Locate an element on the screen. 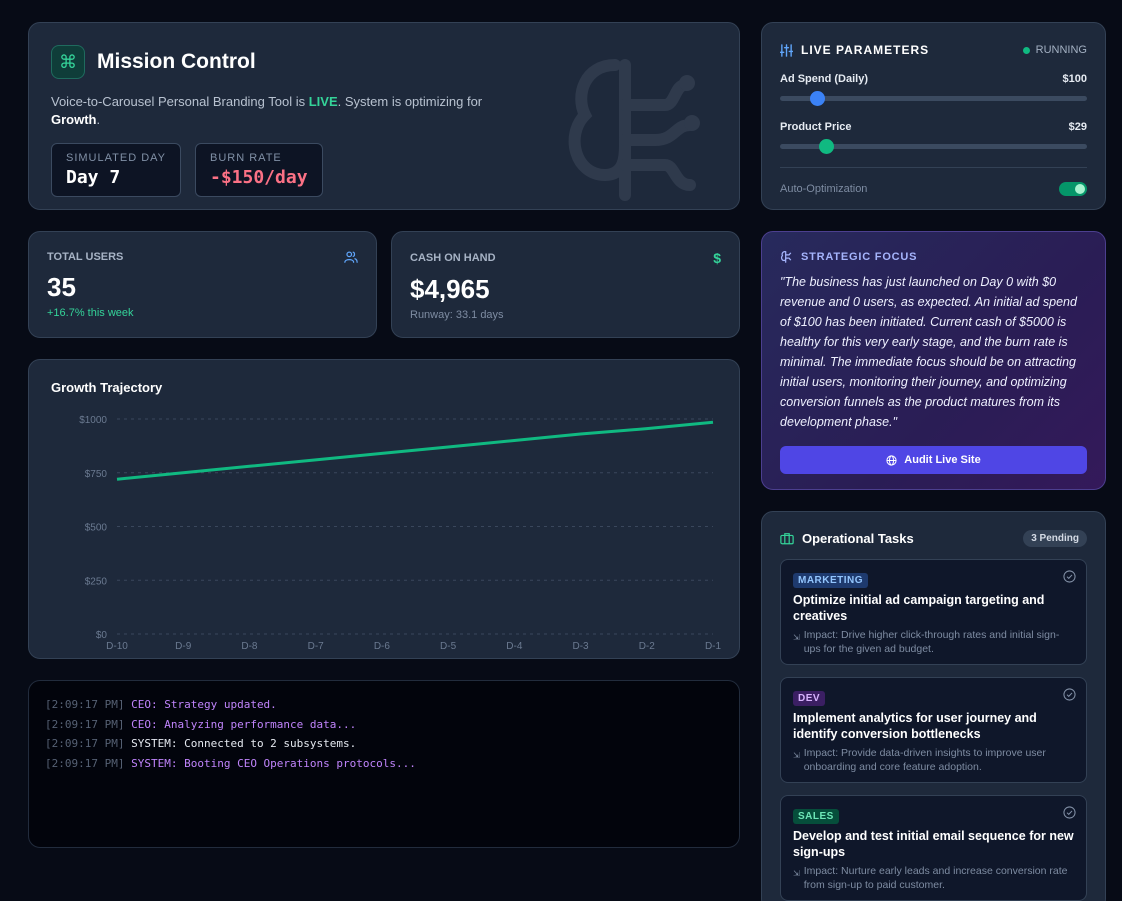 This screenshot has width=1122, height=901. simulated-day-value: Day 7 is located at coordinates (93, 177).